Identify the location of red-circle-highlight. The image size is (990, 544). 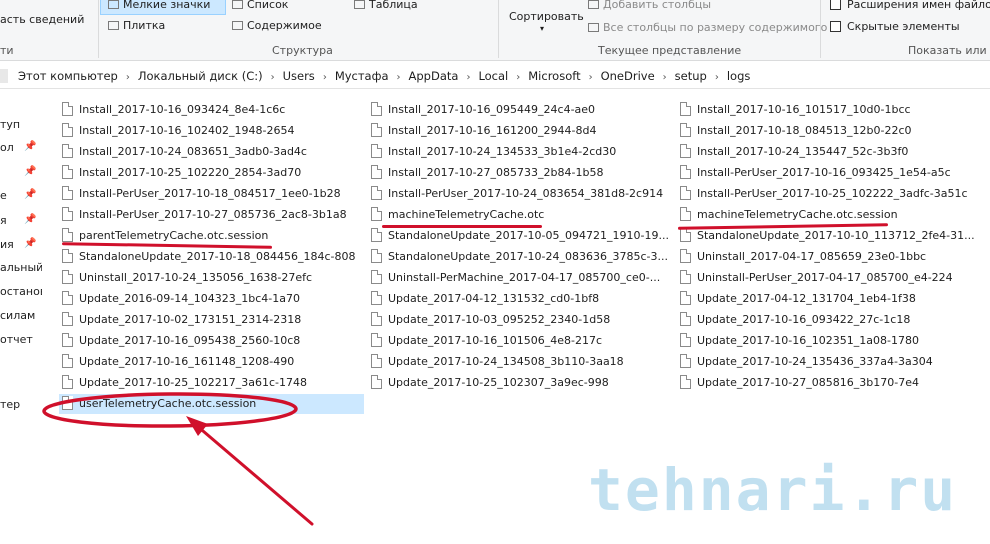
(170, 410).